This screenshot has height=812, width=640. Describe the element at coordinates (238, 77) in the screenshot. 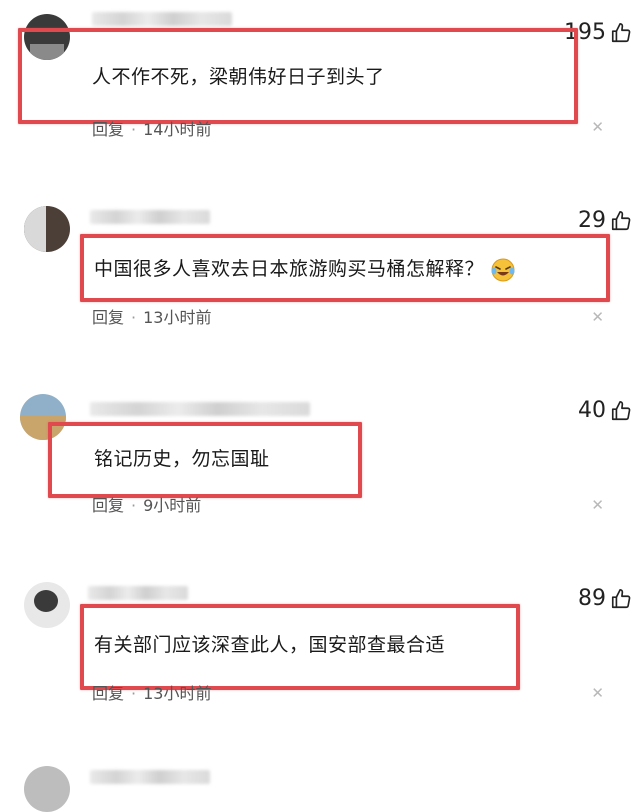

I see `comment-text: 人不作不死，梁朝伟好日子到头了` at that location.